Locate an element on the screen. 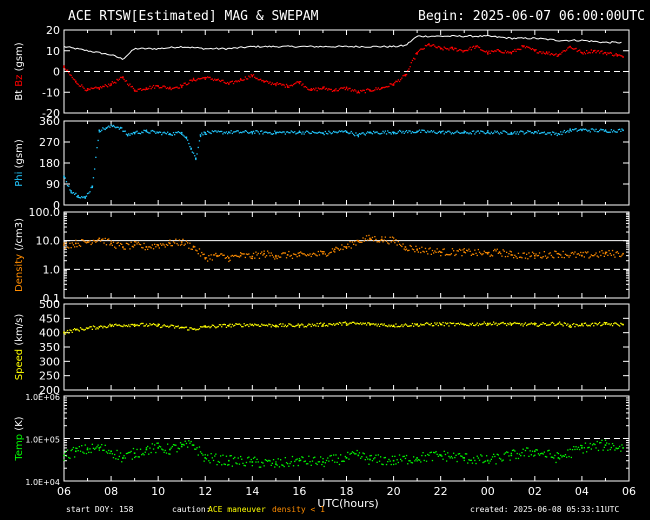 This screenshot has width=650, height=520. y-axis-label-part: Temp is located at coordinates (19, 448).